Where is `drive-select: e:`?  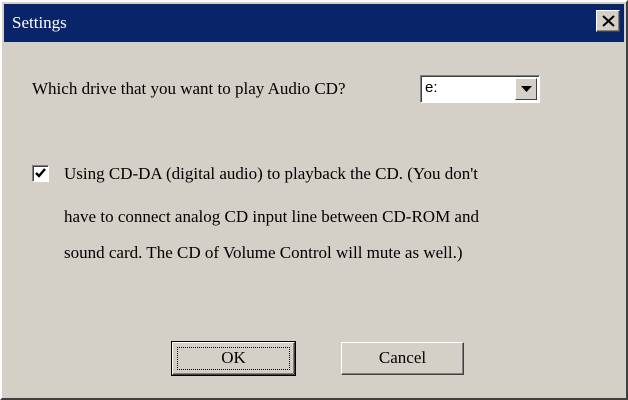
drive-select: e: is located at coordinates (480, 89).